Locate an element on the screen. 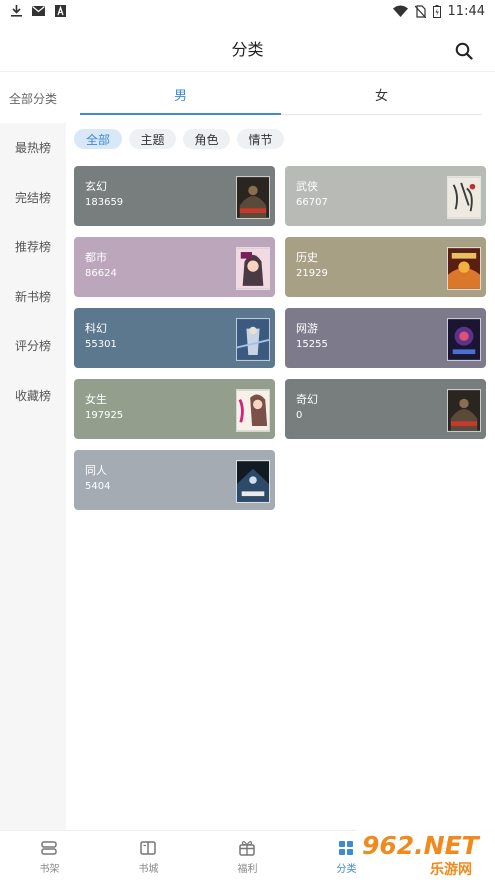  sidebar-item-new-books: 新书榜 is located at coordinates (33, 296).